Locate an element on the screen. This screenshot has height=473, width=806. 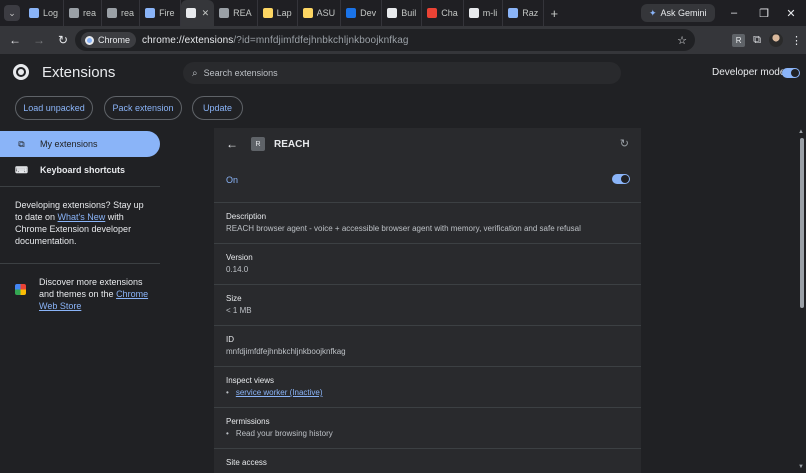
tab-list: Log rea rea Fire ✕ REA Lap ASU Dev Buil Cha m-li Raz is located at coordinates (284, 13).